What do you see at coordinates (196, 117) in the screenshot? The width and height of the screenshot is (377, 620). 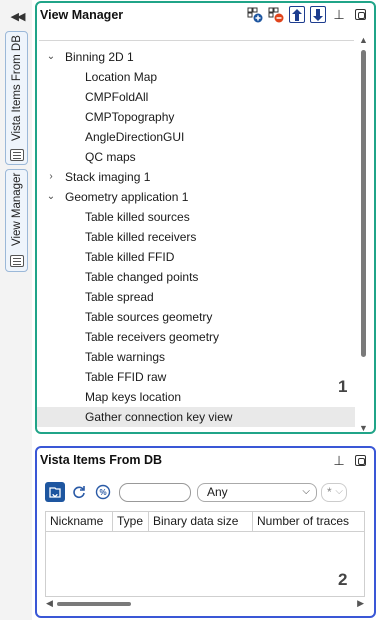 I see `tree-leaf: CMPTopography` at bounding box center [196, 117].